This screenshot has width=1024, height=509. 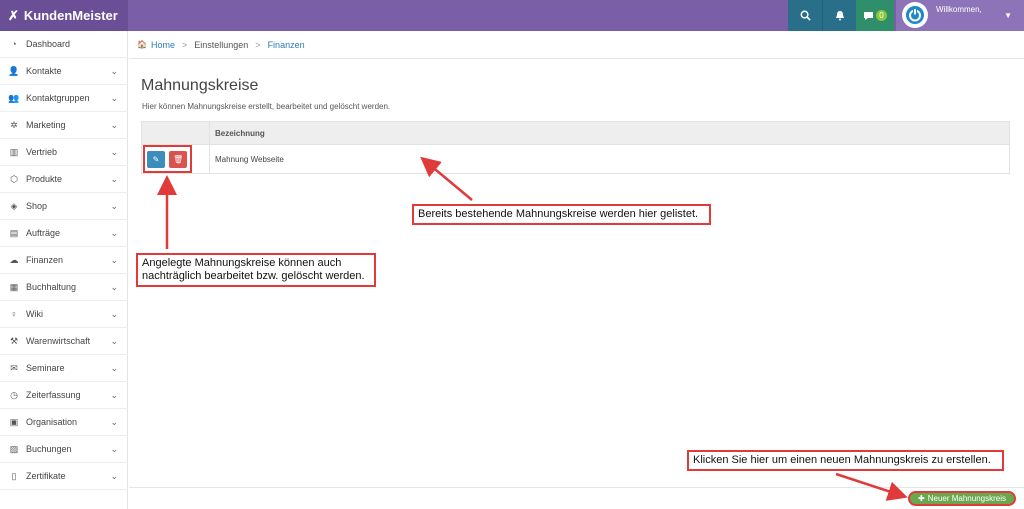 I want to click on sidebar-item-zertifikate: ▯ Zertifikate ⌄, so click(x=64, y=476).